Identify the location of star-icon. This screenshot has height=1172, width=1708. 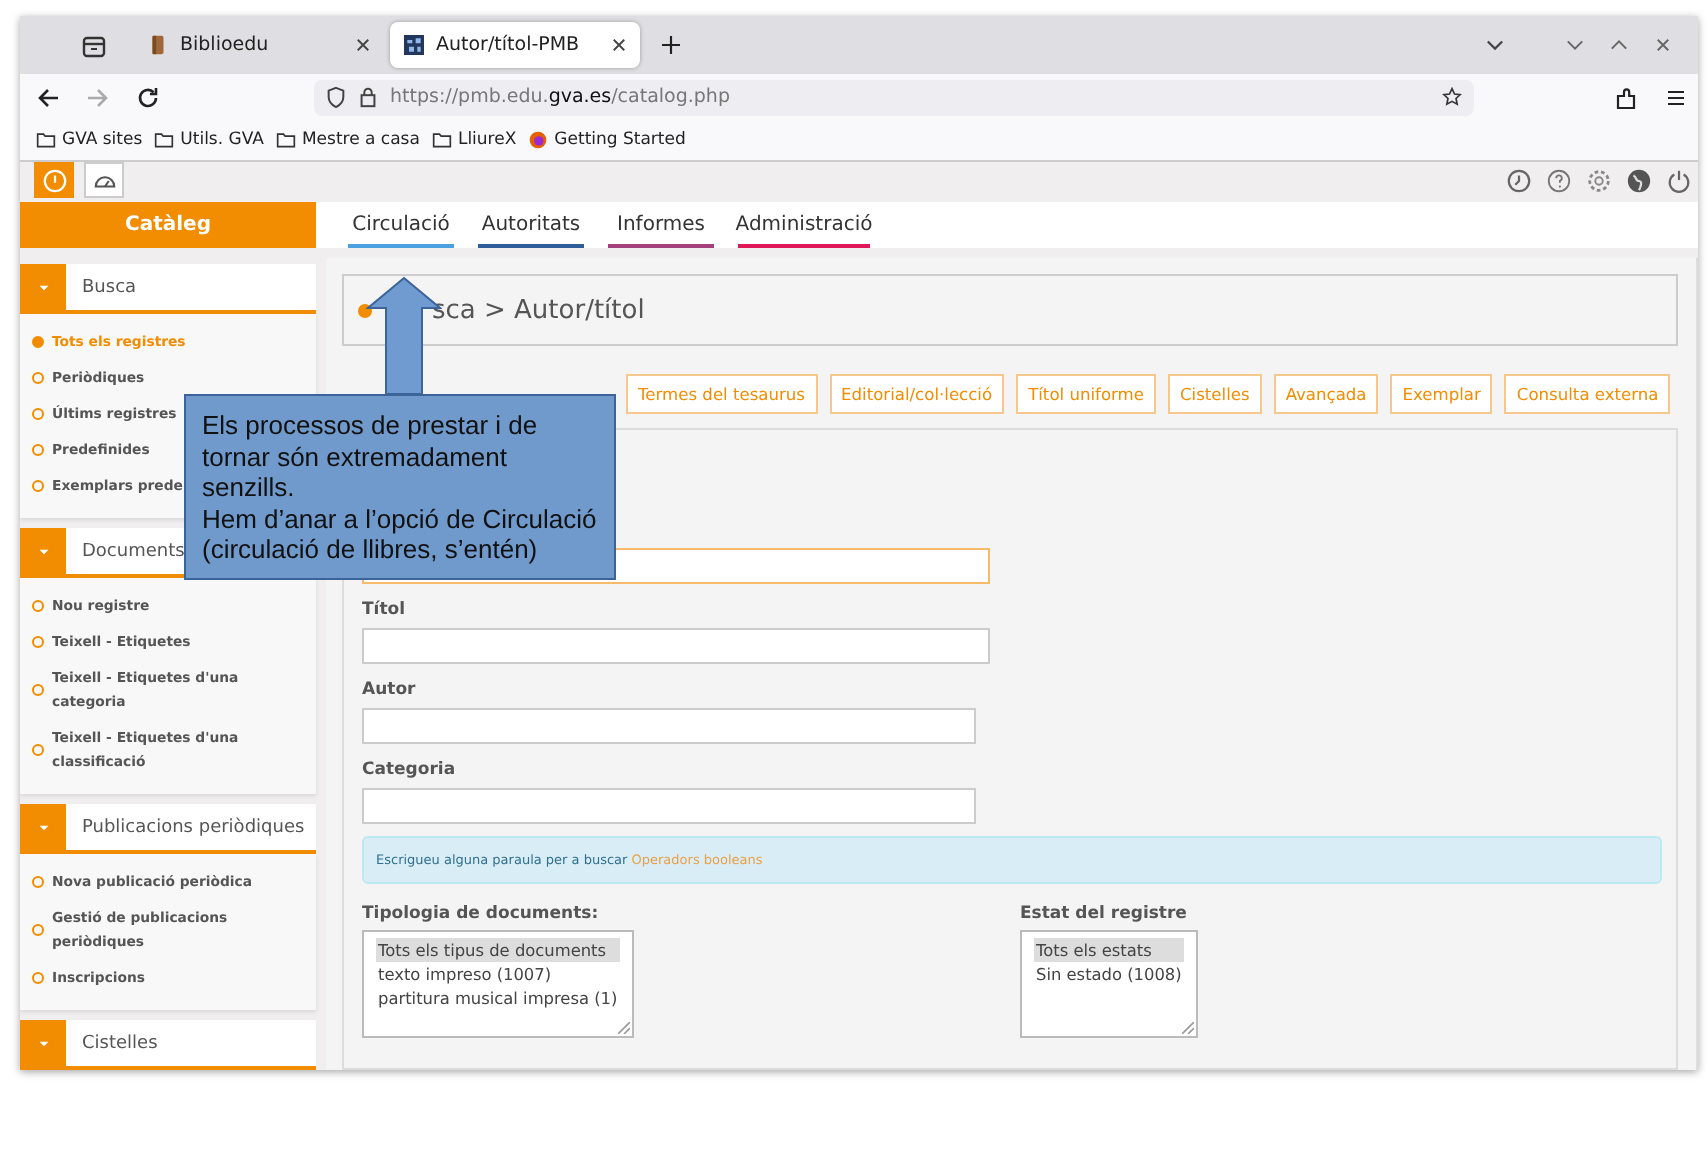
(1452, 97).